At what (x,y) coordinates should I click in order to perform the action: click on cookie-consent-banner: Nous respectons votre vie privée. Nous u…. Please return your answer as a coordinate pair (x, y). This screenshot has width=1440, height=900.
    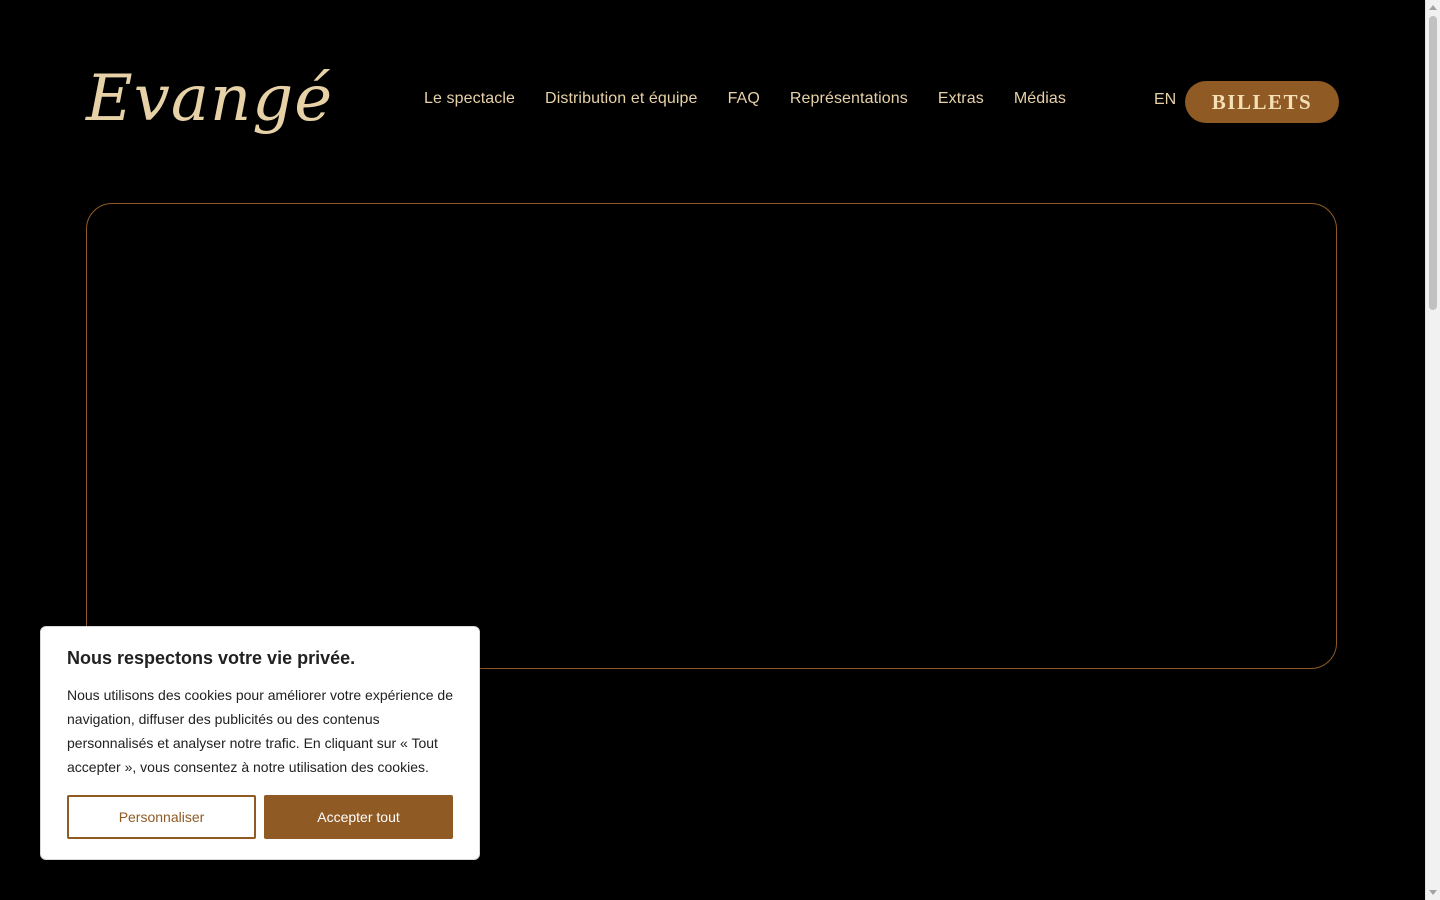
    Looking at the image, I should click on (260, 743).